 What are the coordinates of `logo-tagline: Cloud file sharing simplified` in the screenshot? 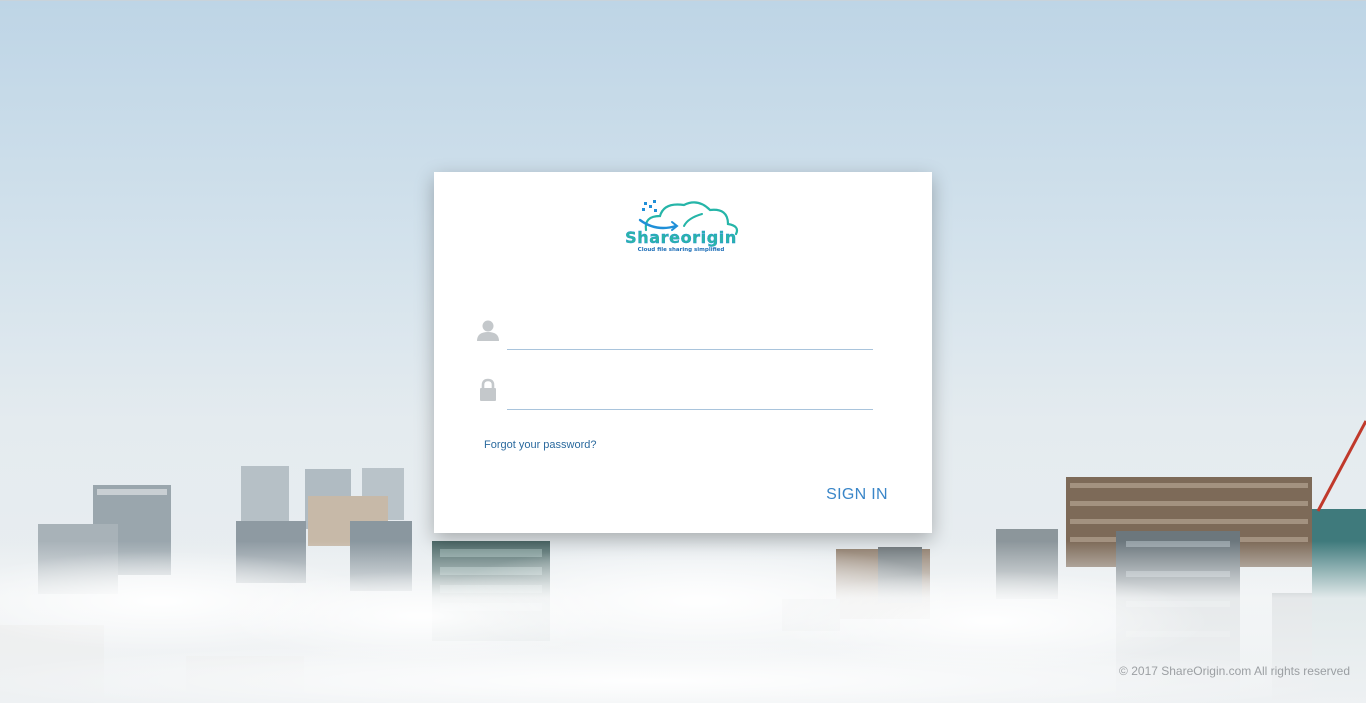 It's located at (681, 250).